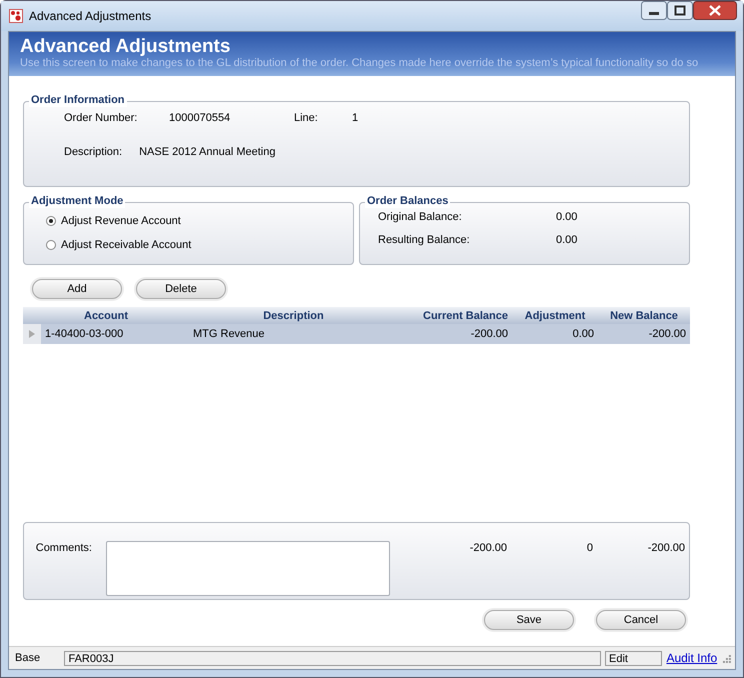  What do you see at coordinates (78, 100) in the screenshot?
I see `section-title: Order Information` at bounding box center [78, 100].